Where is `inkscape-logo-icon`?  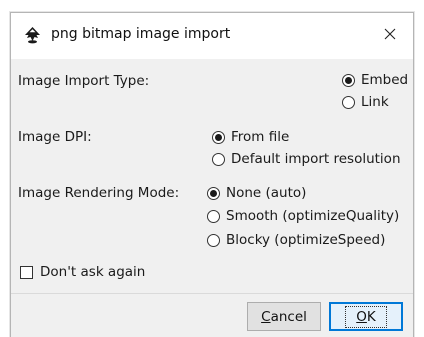
inkscape-logo-icon is located at coordinates (32, 35).